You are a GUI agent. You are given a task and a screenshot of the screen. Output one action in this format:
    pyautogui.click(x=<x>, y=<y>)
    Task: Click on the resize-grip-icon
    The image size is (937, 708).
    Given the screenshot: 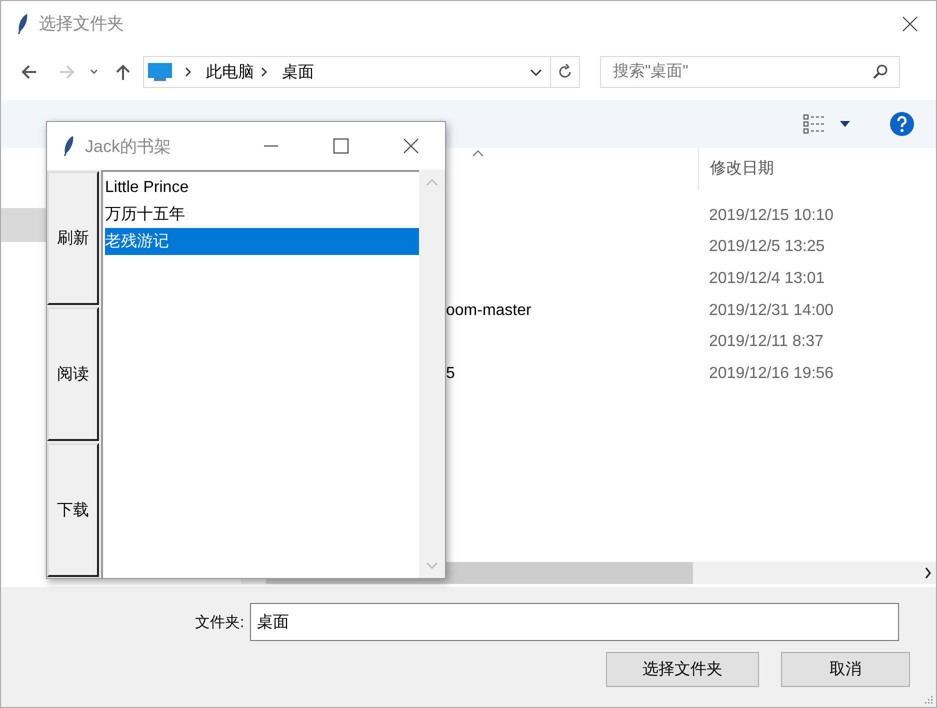 What is the action you would take?
    pyautogui.click(x=929, y=700)
    